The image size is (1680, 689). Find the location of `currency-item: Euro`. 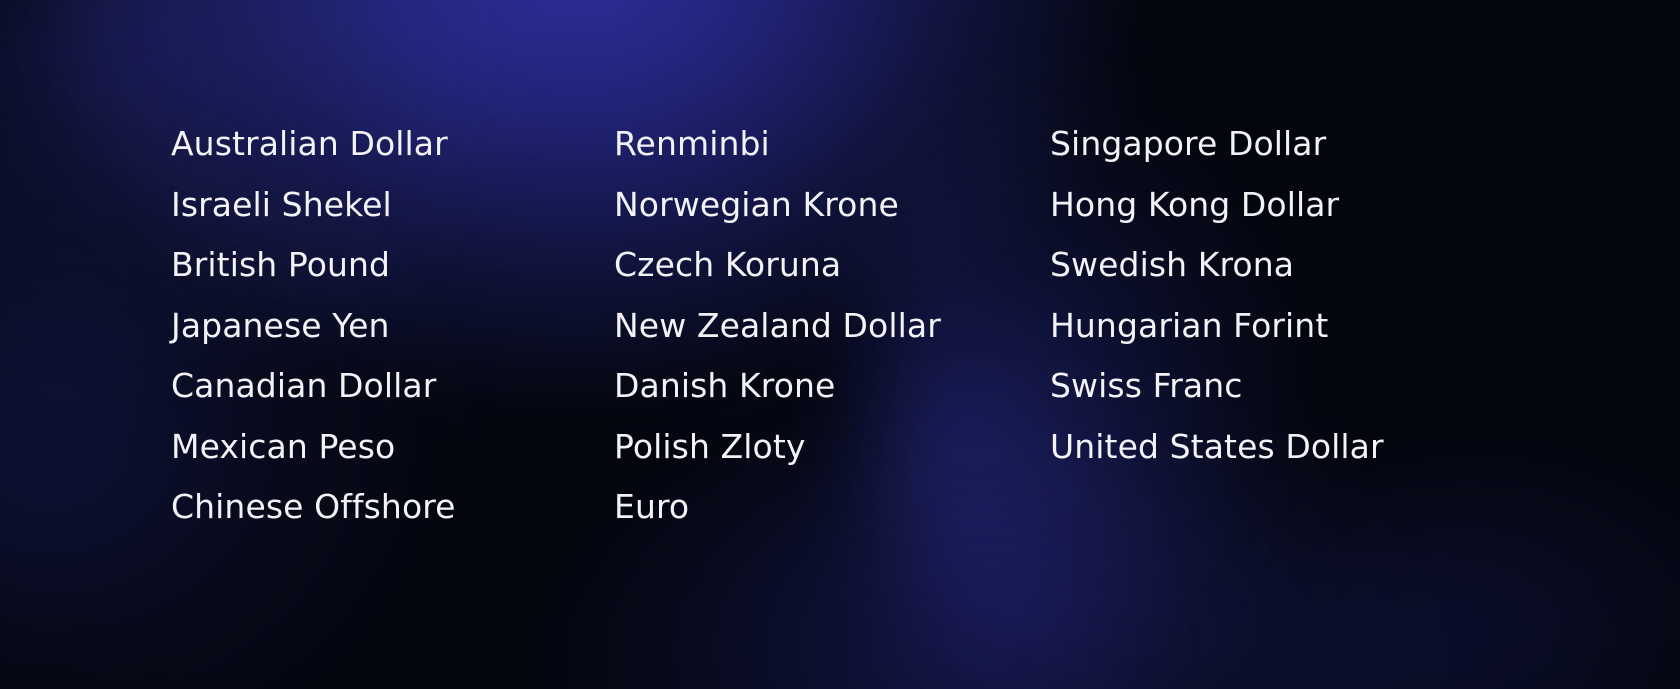

currency-item: Euro is located at coordinates (835, 507).